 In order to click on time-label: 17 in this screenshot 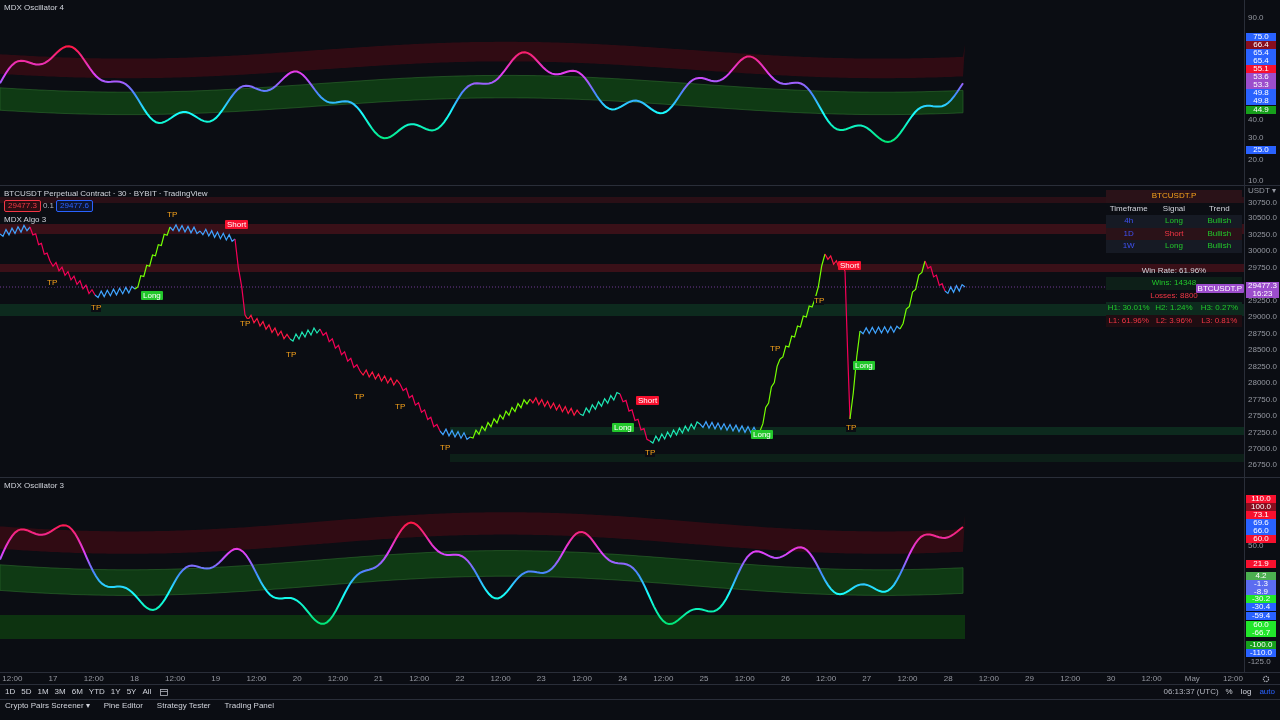, I will do `click(53, 678)`.